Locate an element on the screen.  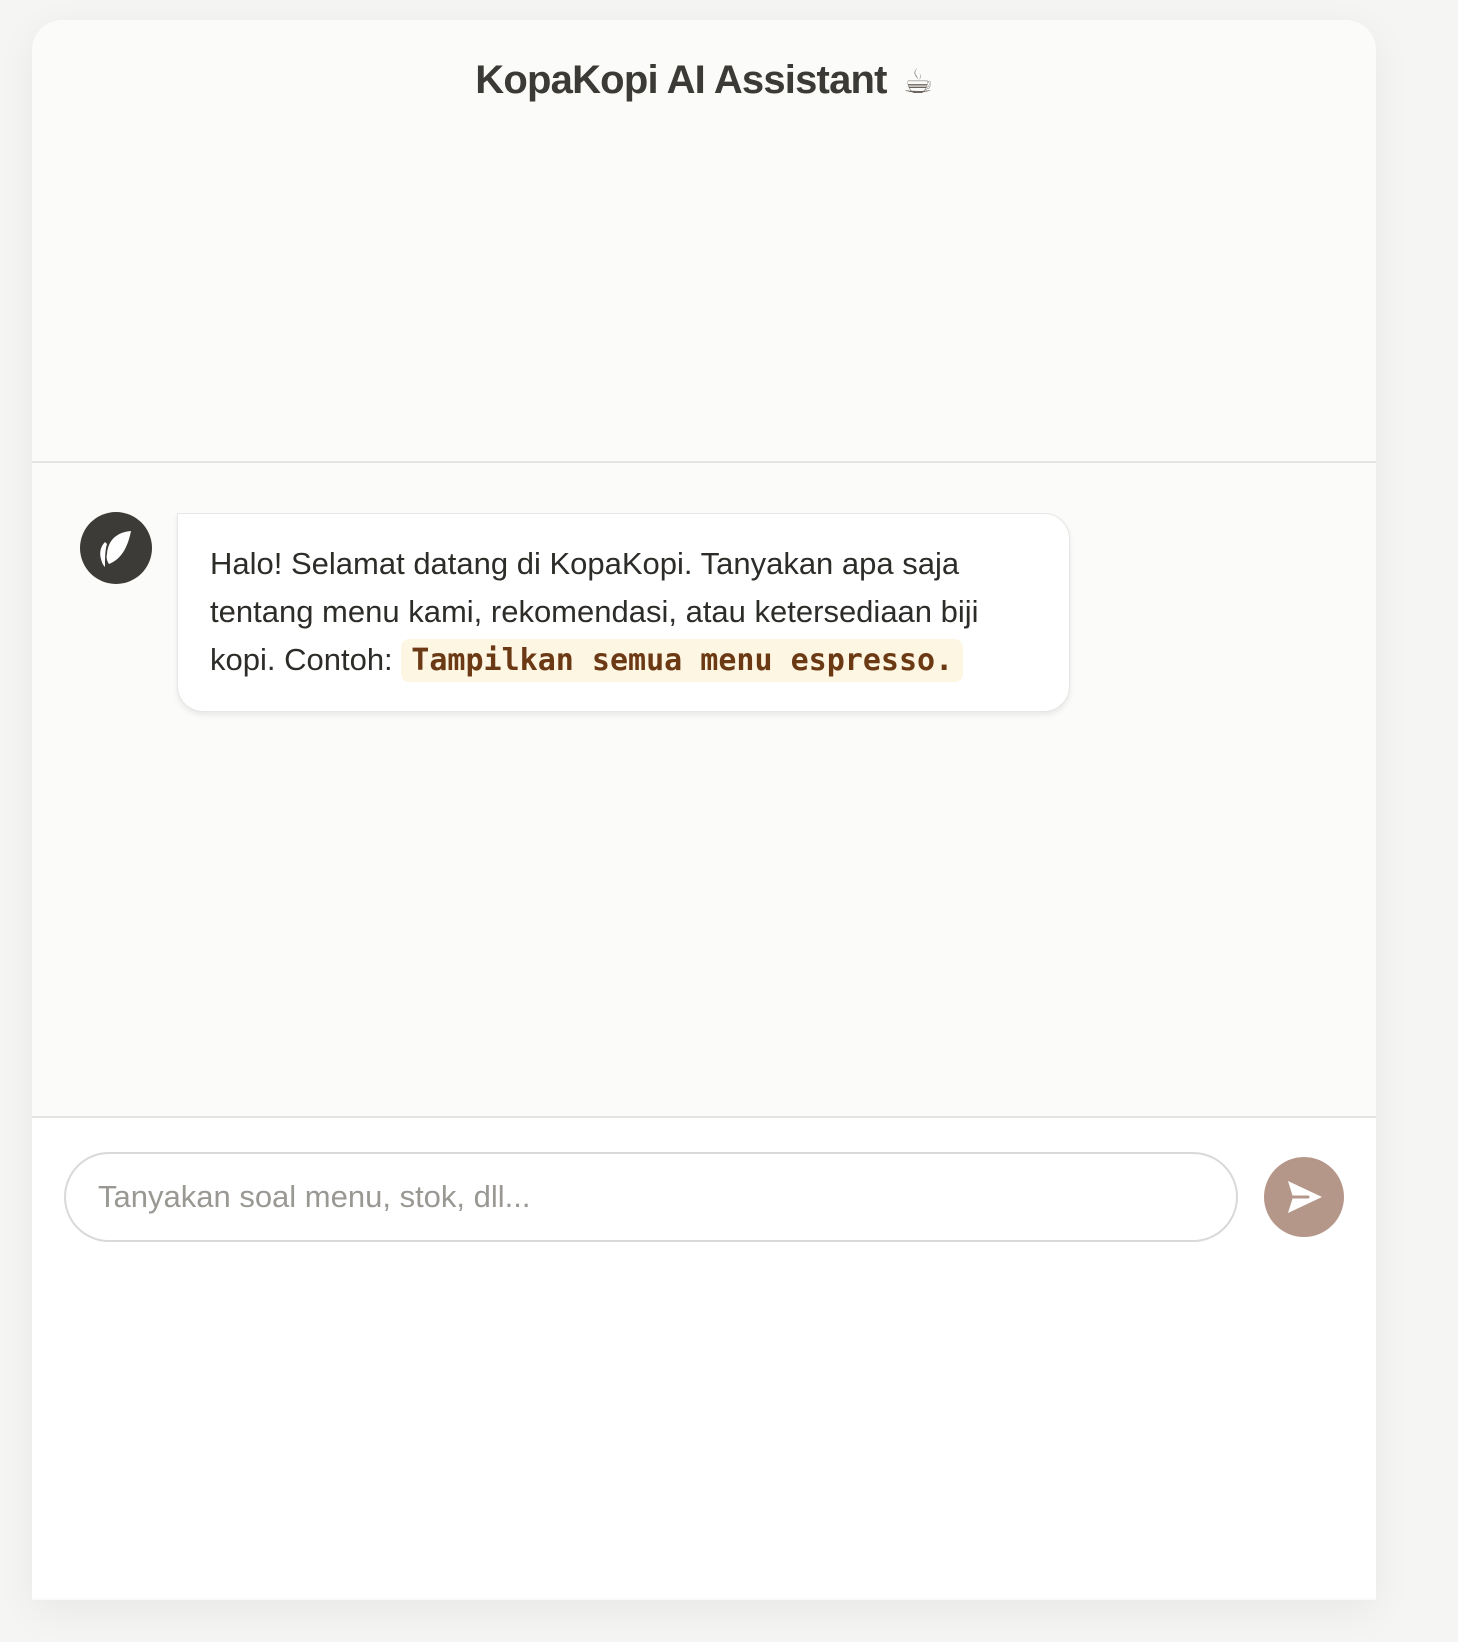
assistant-avatar is located at coordinates (116, 548).